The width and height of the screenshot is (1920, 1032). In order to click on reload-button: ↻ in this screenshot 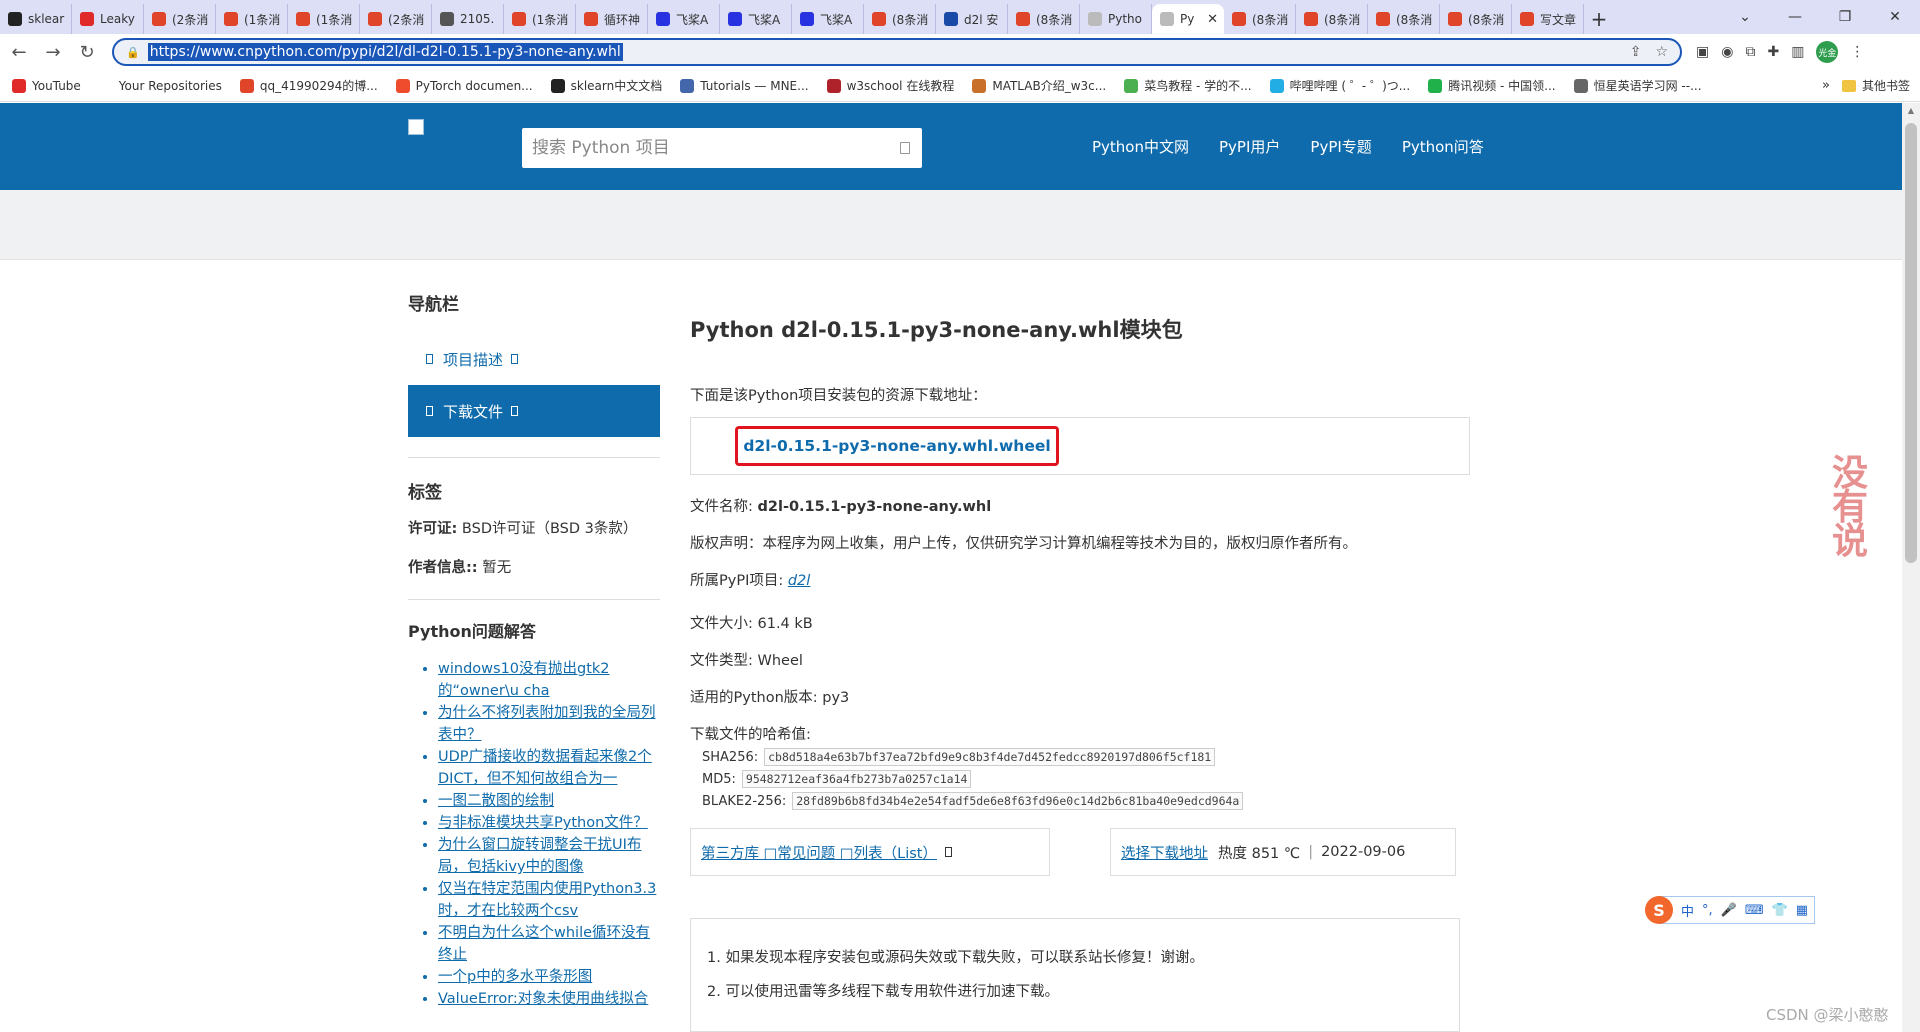, I will do `click(87, 52)`.